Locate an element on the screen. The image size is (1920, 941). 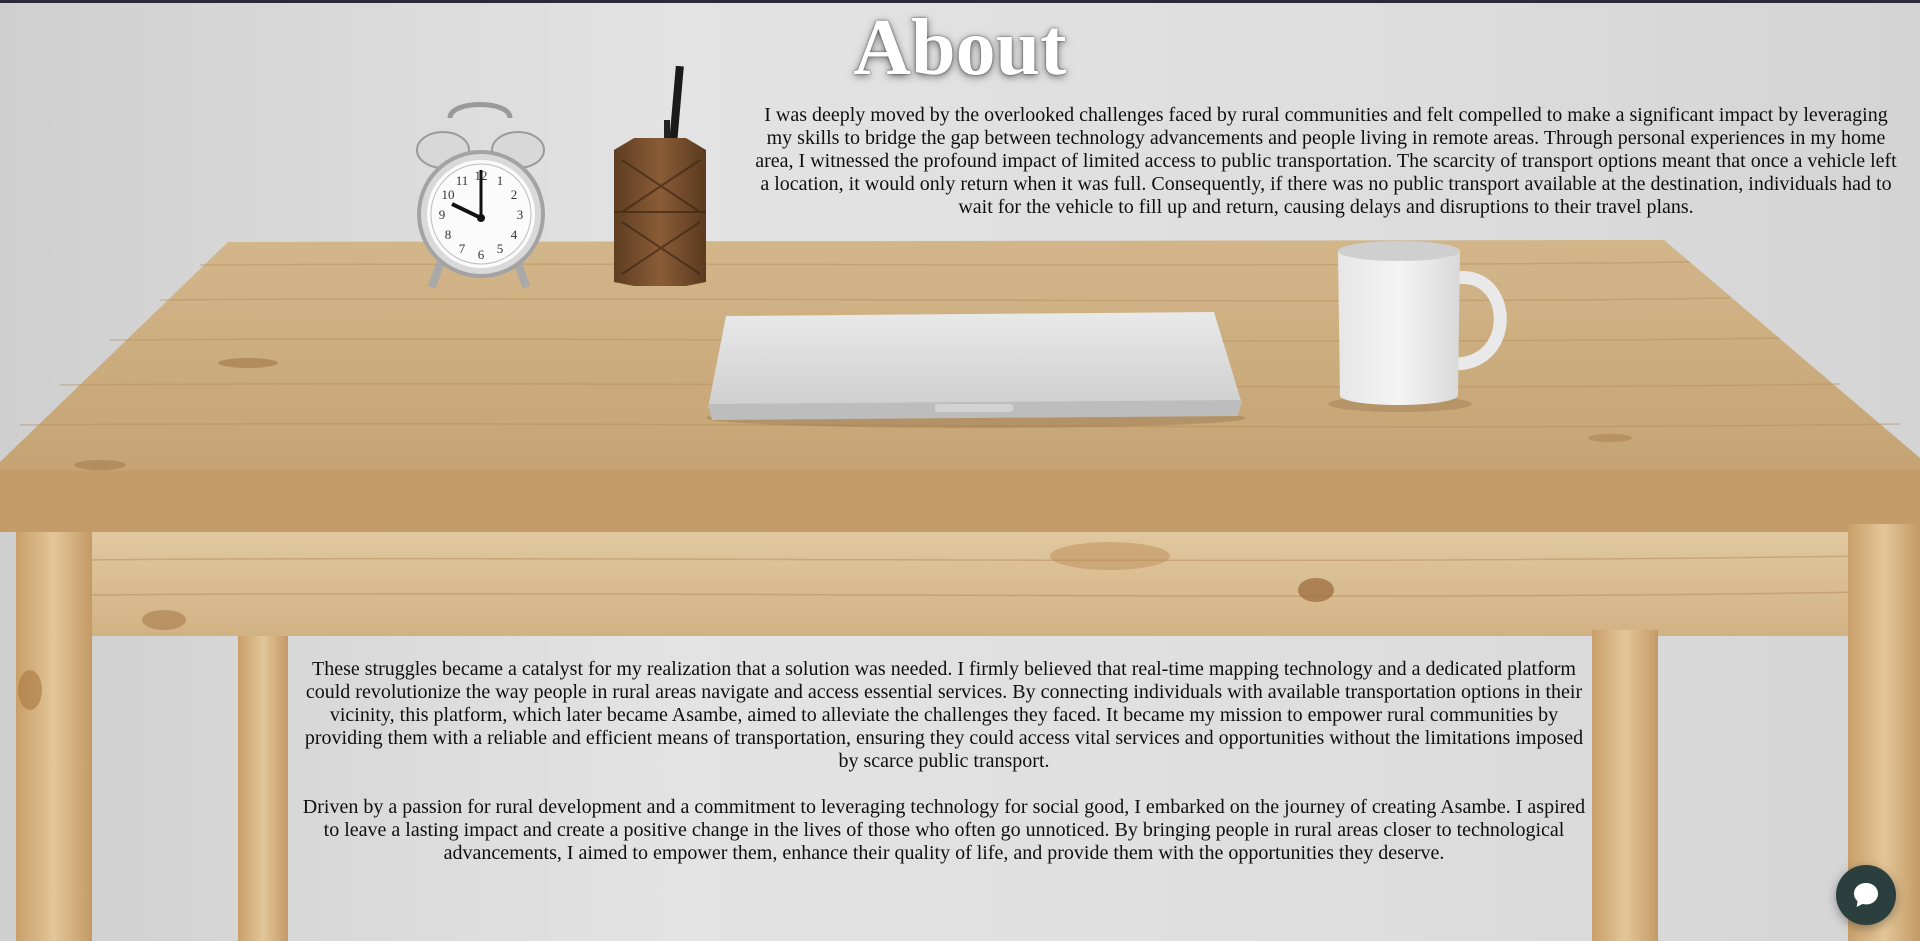
chat-widget-button is located at coordinates (1866, 895).